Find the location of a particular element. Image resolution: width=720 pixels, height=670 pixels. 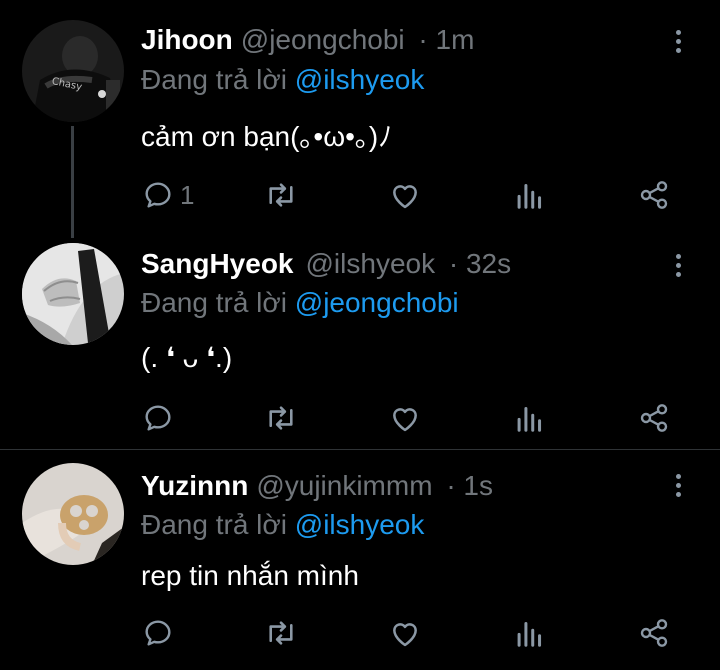

tweet-text: rep tin nhắn mình is located at coordinates (250, 575).